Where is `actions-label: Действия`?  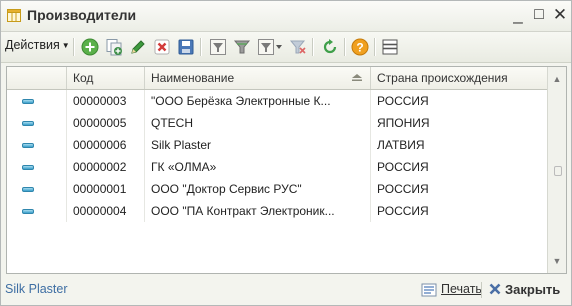 actions-label: Действия is located at coordinates (32, 45).